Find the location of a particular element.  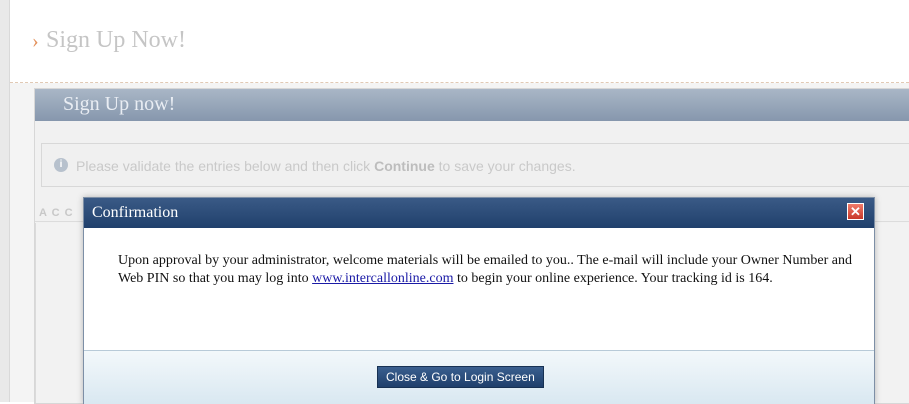

close-icon: ✕ is located at coordinates (855, 211).